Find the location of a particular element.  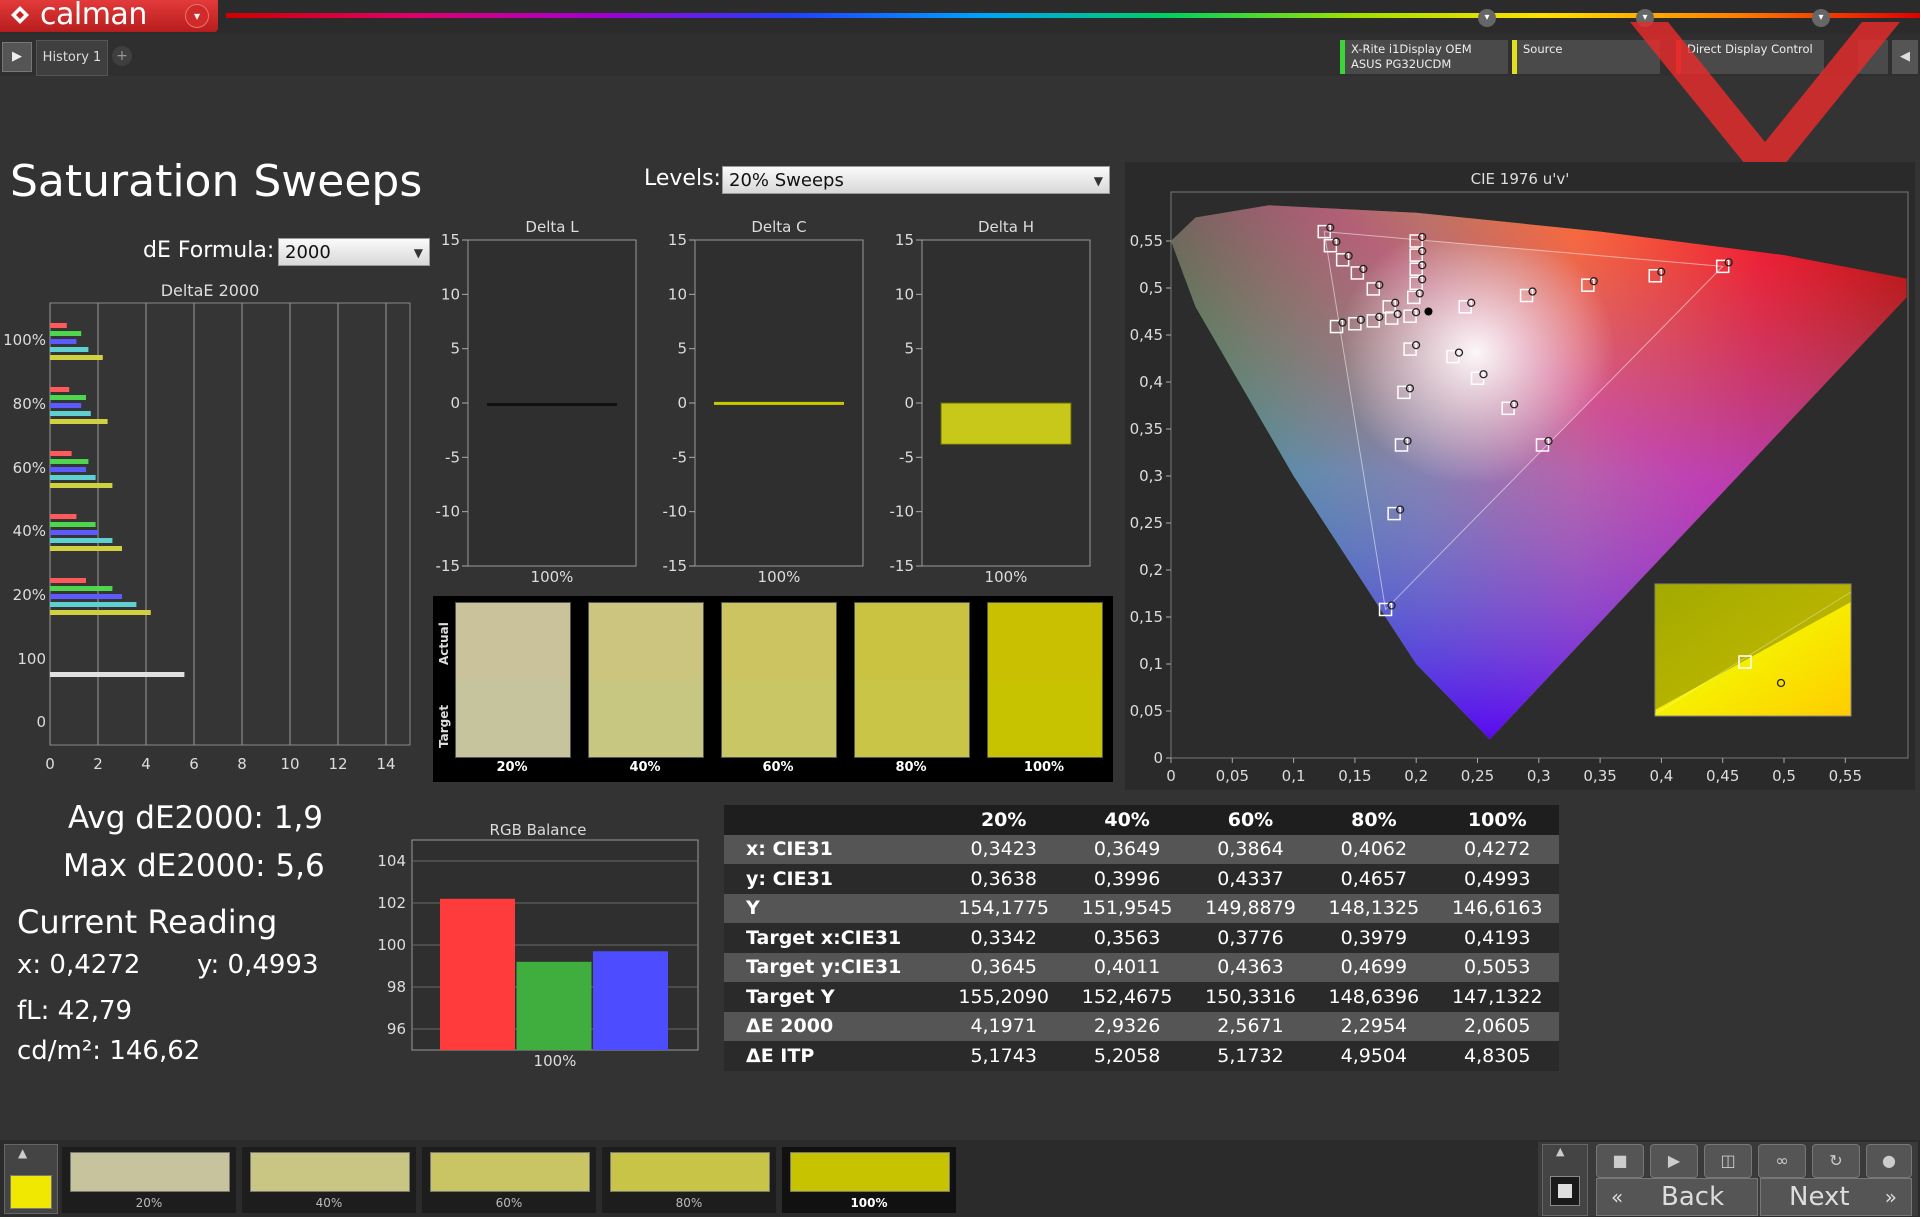

add-tab-button: + is located at coordinates (122, 56).